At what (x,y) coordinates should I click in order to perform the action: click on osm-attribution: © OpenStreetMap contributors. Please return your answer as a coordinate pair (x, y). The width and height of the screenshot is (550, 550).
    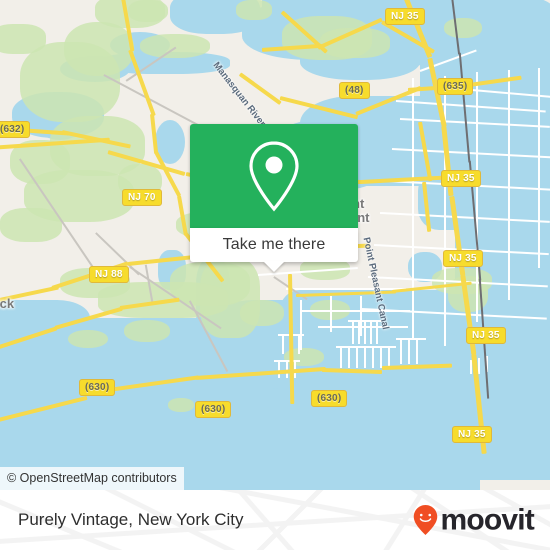
    Looking at the image, I should click on (92, 478).